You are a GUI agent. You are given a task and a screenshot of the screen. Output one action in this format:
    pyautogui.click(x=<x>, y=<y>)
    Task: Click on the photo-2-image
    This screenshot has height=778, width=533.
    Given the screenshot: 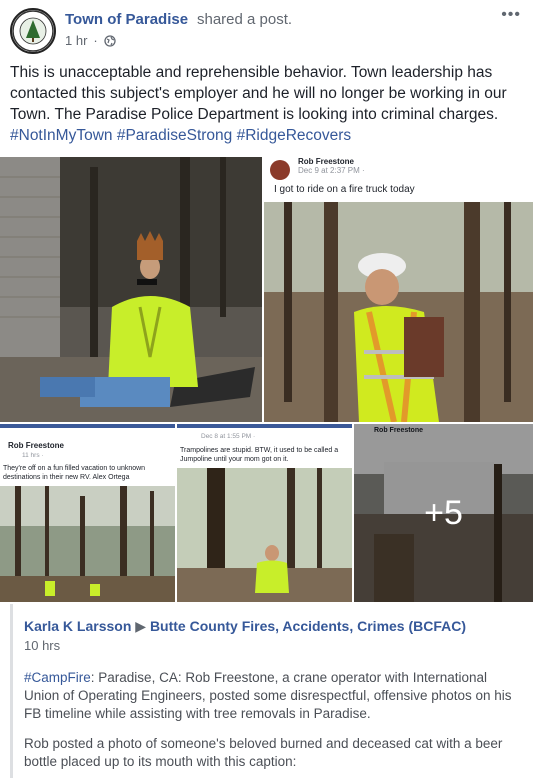 What is the action you would take?
    pyautogui.click(x=398, y=312)
    